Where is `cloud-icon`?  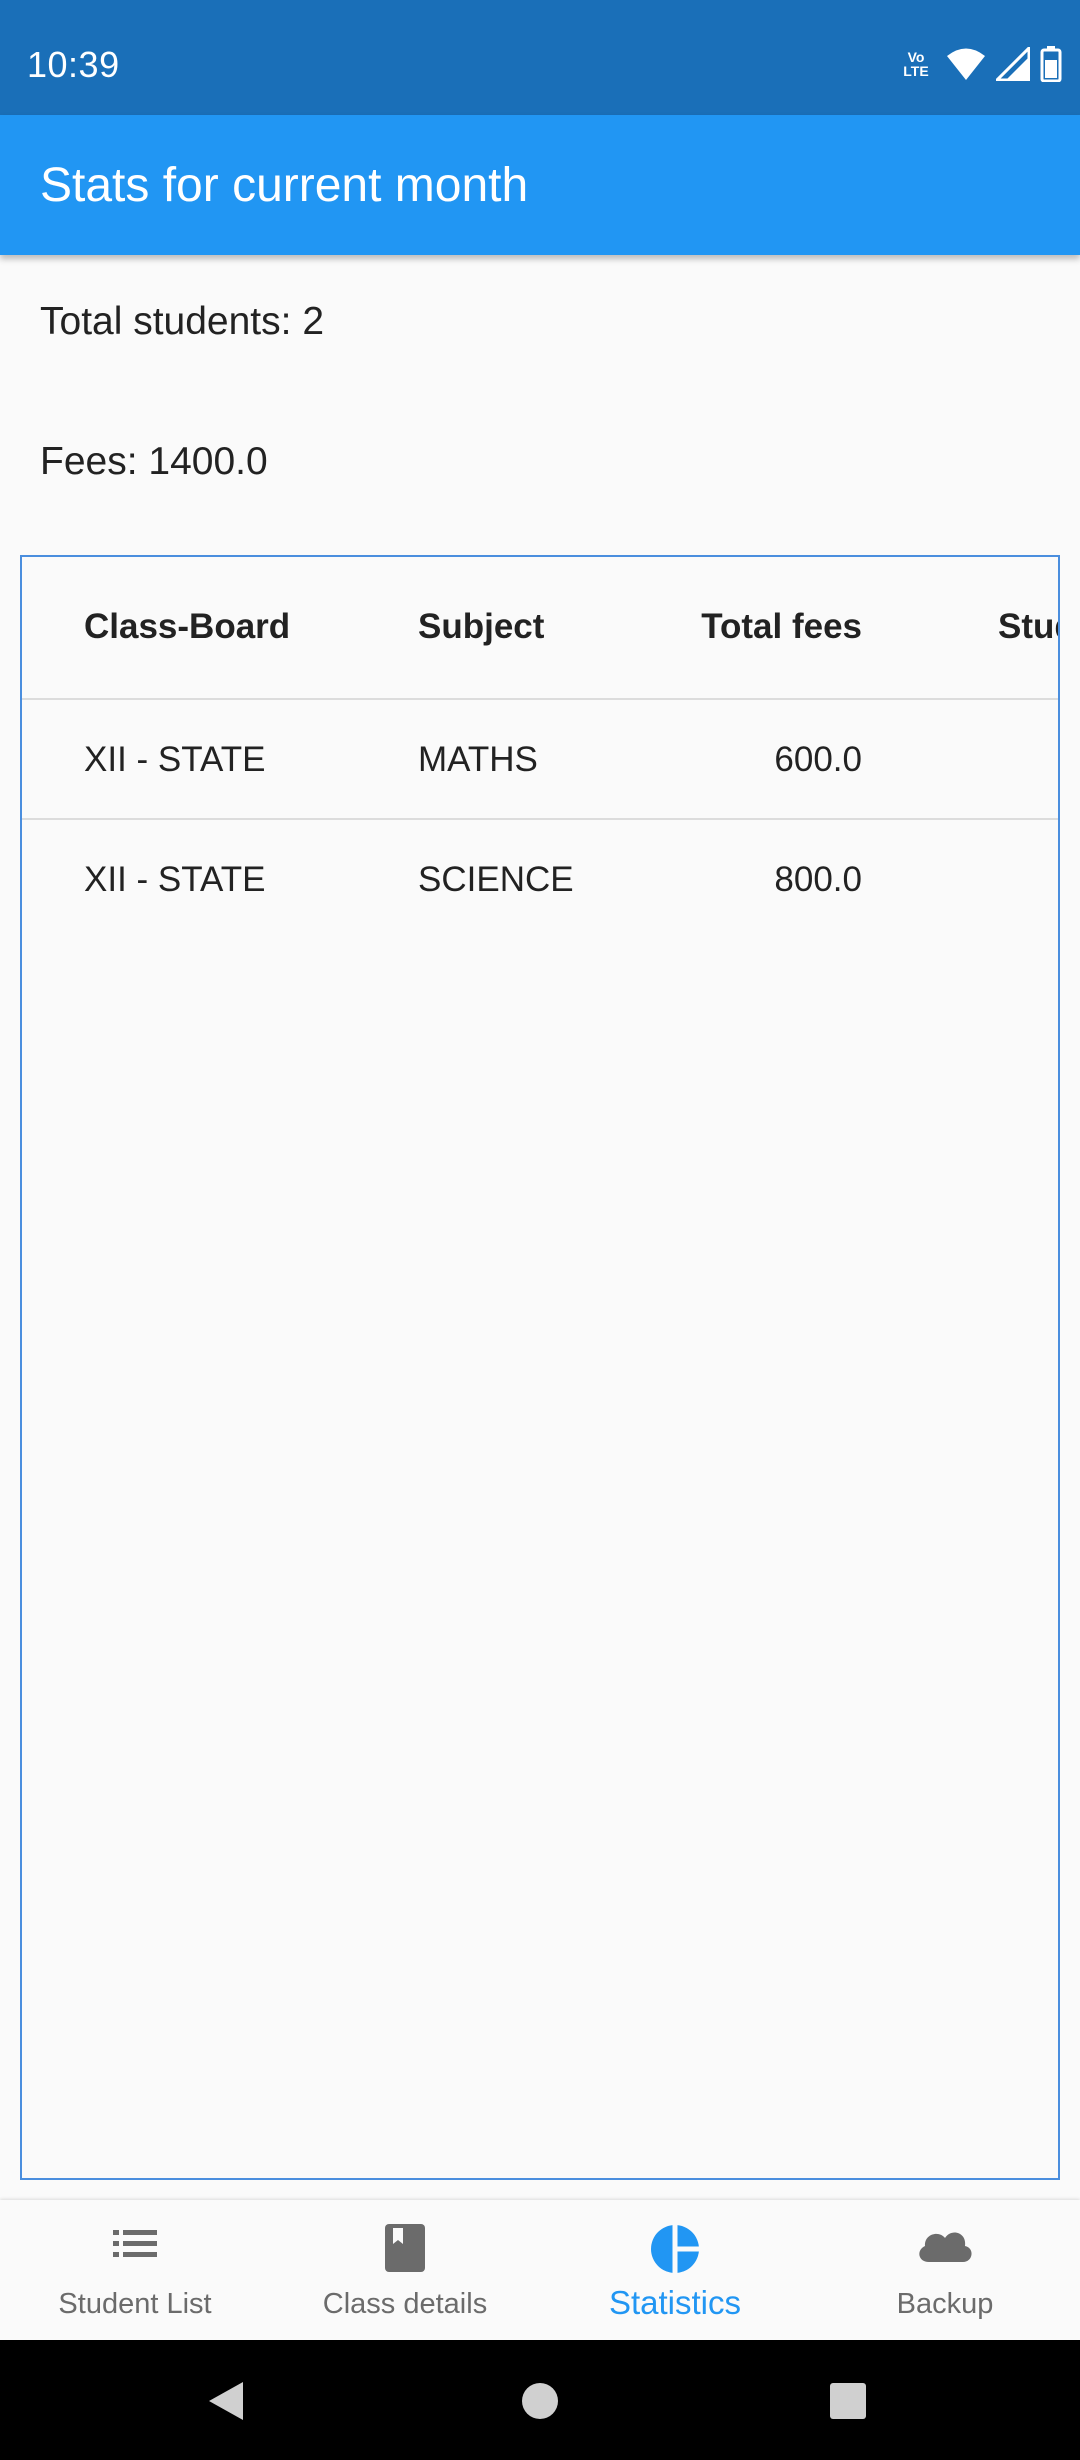
cloud-icon is located at coordinates (945, 2247).